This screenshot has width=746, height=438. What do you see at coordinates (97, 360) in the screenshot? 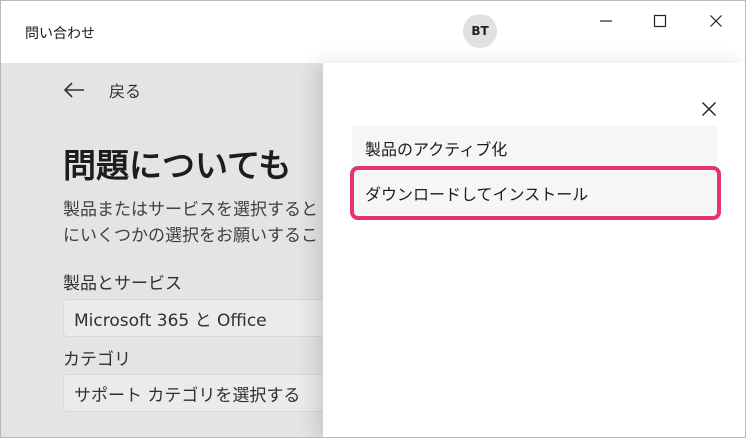
I see `category-label: カテゴリ` at bounding box center [97, 360].